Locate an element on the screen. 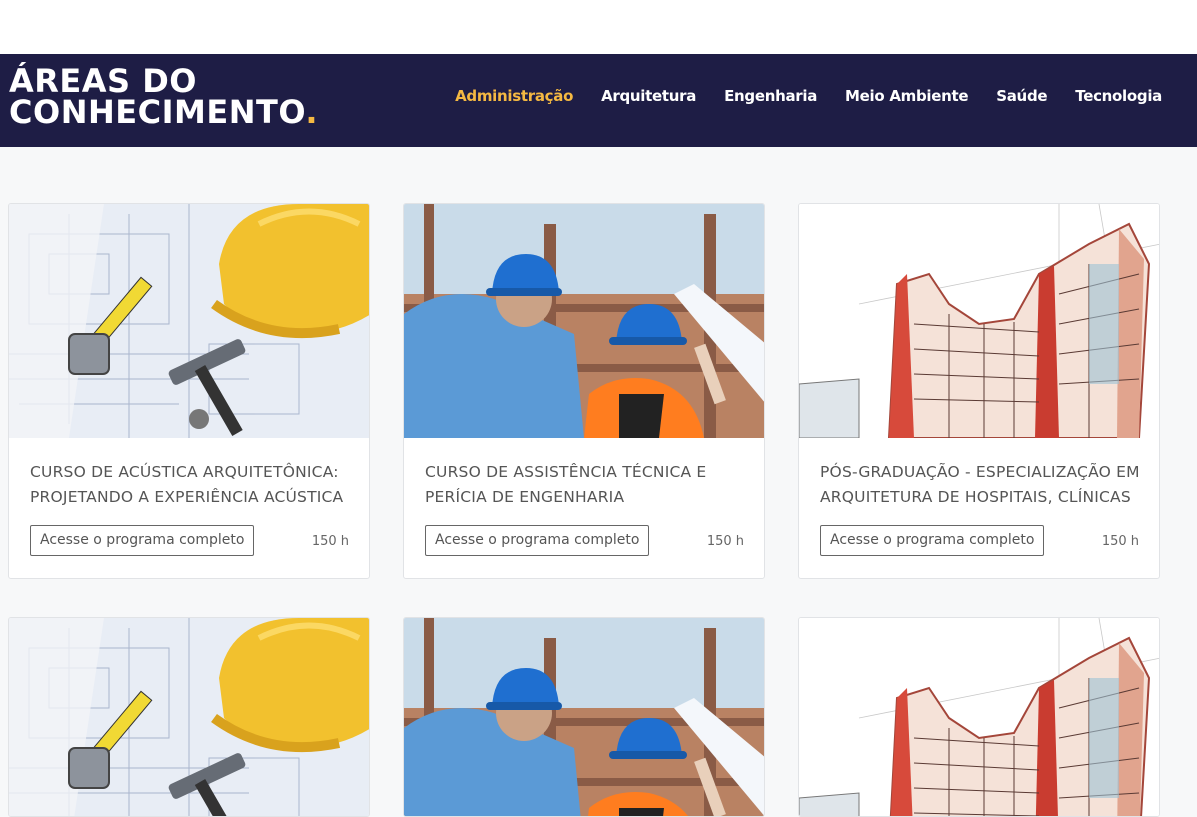 The image size is (1197, 817). nav-meio-ambiente: Meio Ambiente is located at coordinates (906, 96).